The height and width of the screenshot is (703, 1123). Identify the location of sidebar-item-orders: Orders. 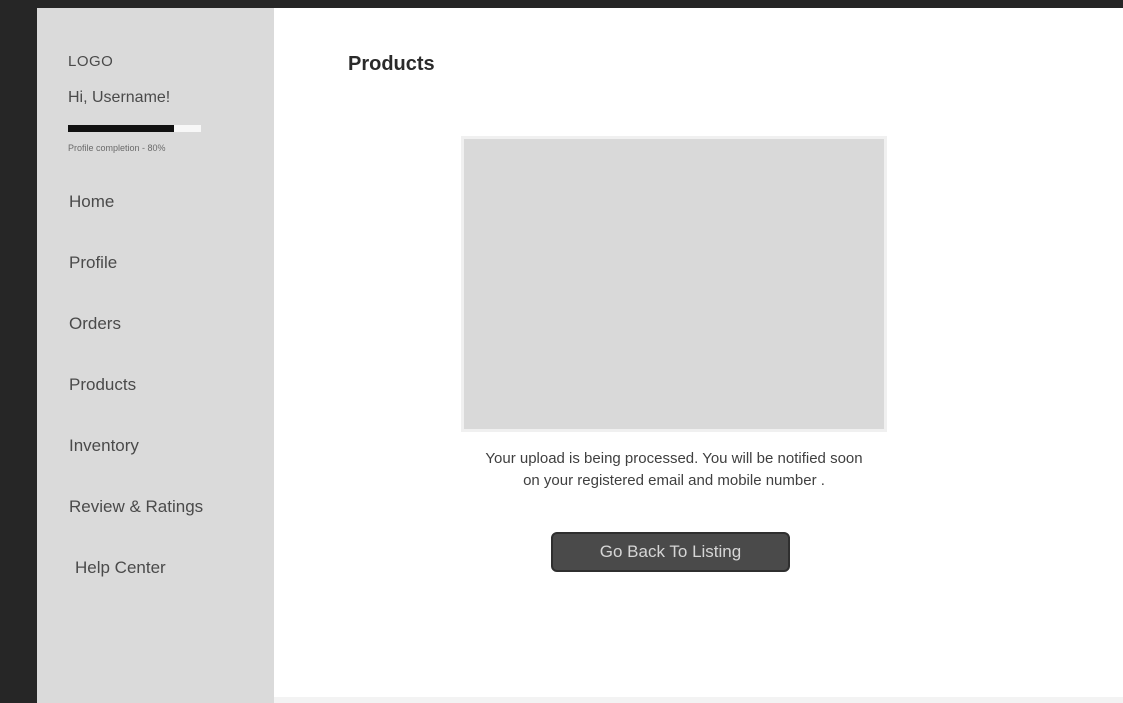
(95, 324).